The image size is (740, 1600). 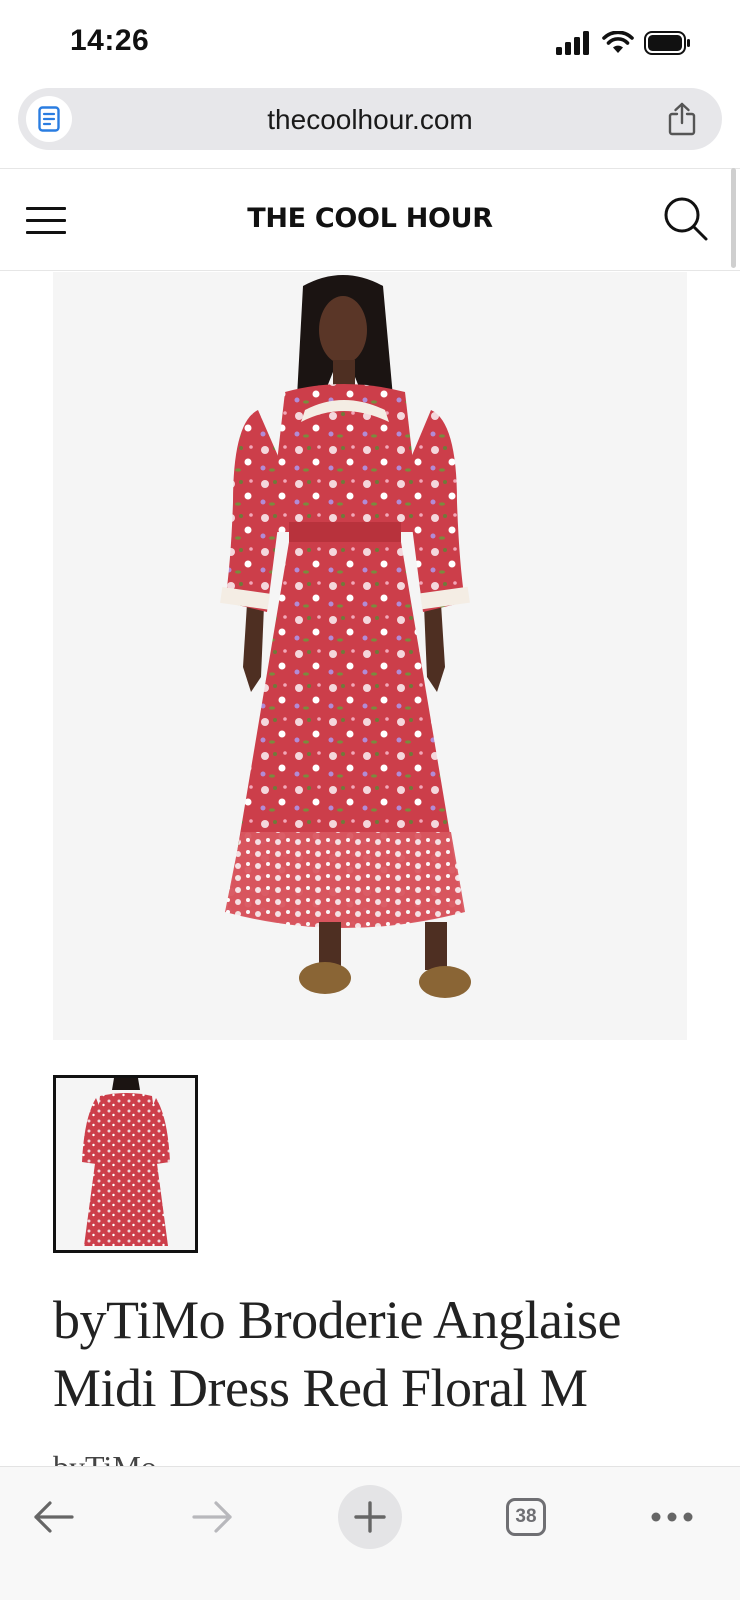 I want to click on more-horizontal-icon, so click(x=672, y=1517).